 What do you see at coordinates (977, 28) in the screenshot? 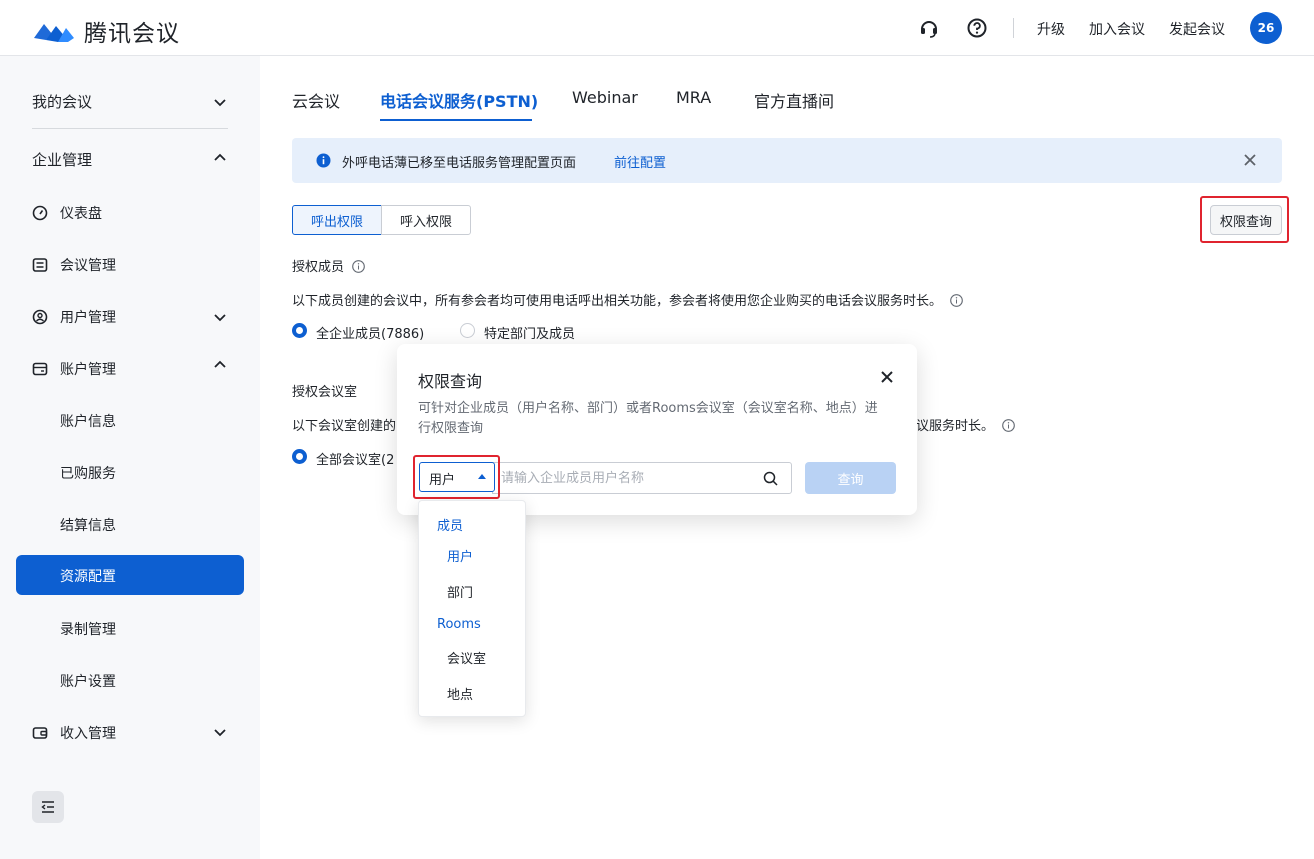
I see `help-icon` at bounding box center [977, 28].